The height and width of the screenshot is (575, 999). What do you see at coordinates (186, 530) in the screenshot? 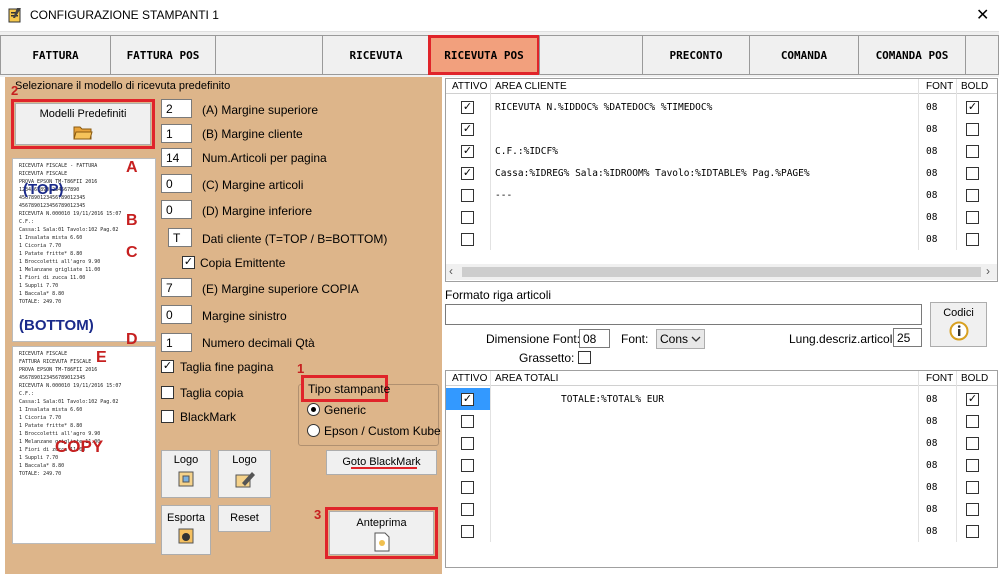
I see `esporta-button: Esporta` at bounding box center [186, 530].